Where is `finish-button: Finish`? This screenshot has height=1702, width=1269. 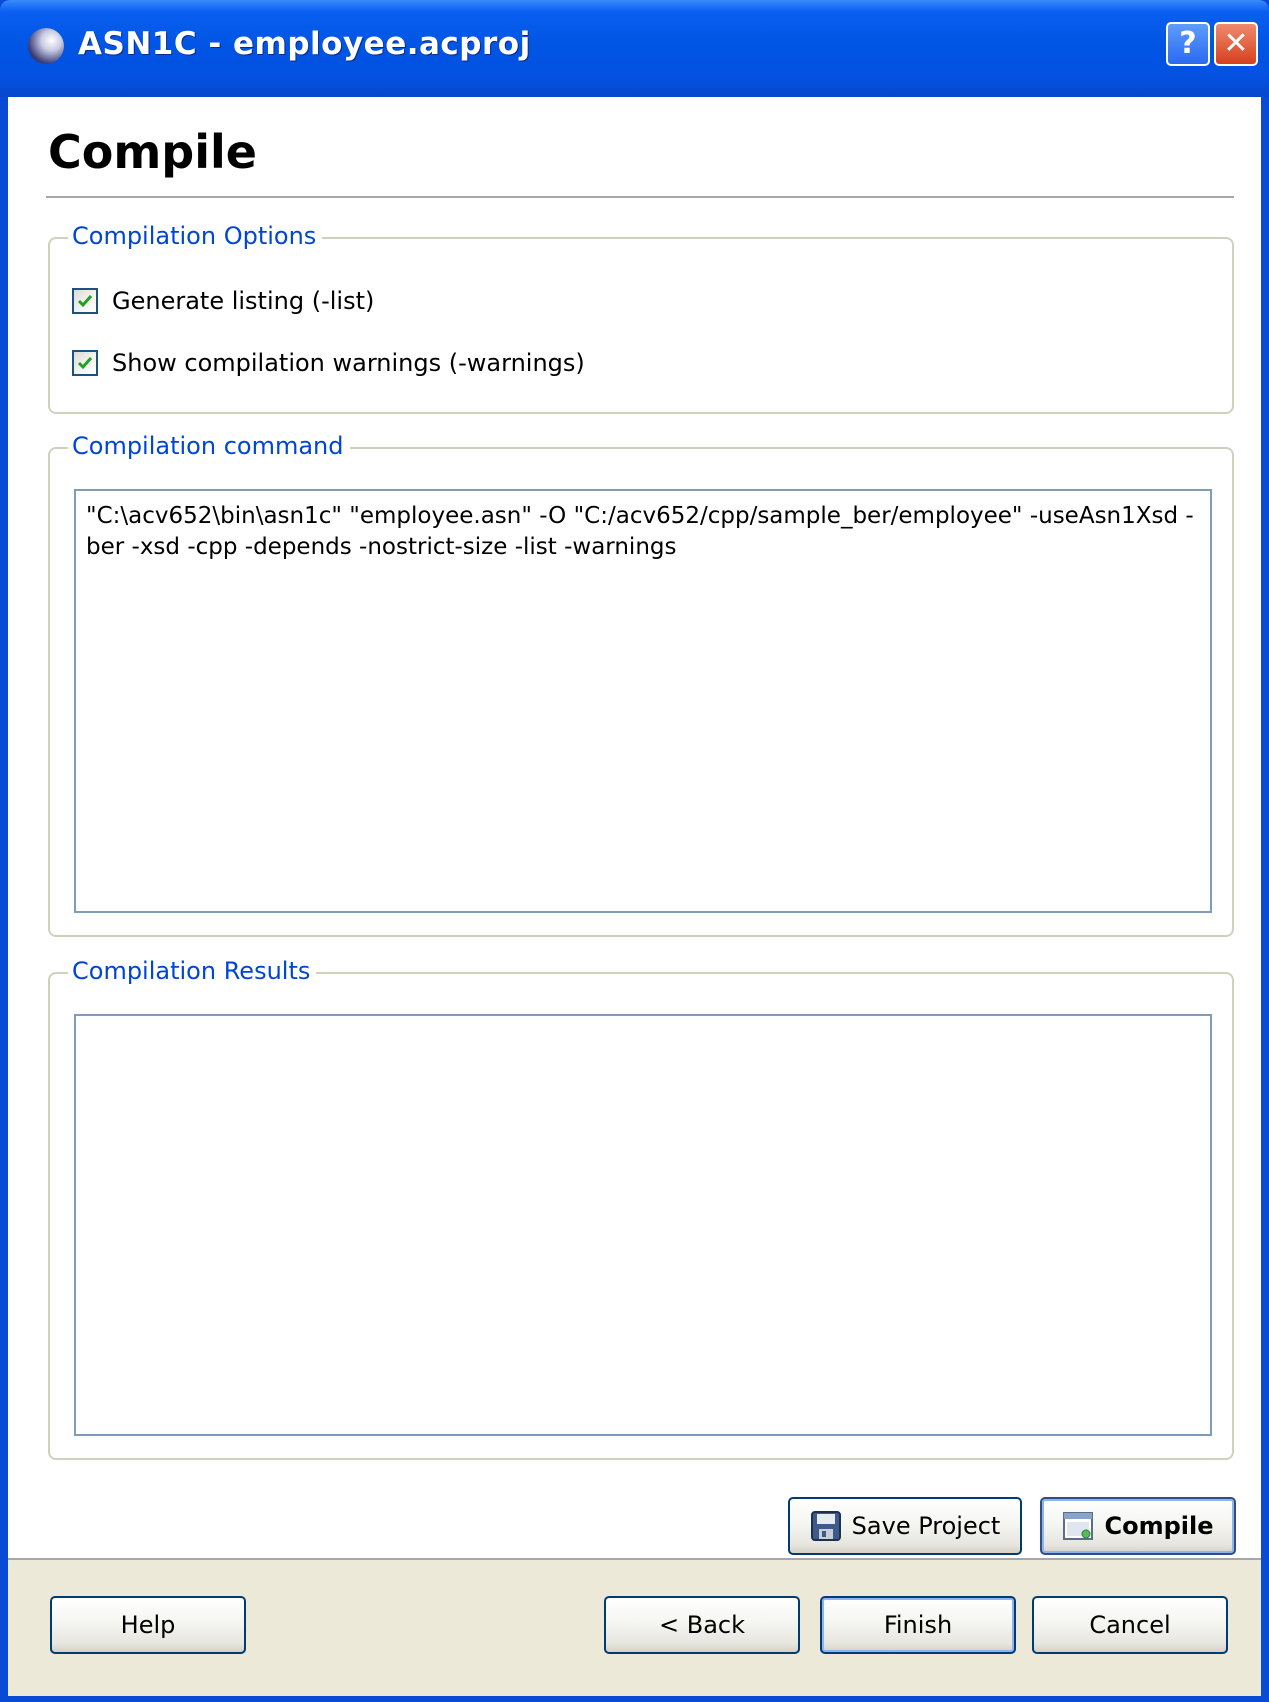 finish-button: Finish is located at coordinates (918, 1625).